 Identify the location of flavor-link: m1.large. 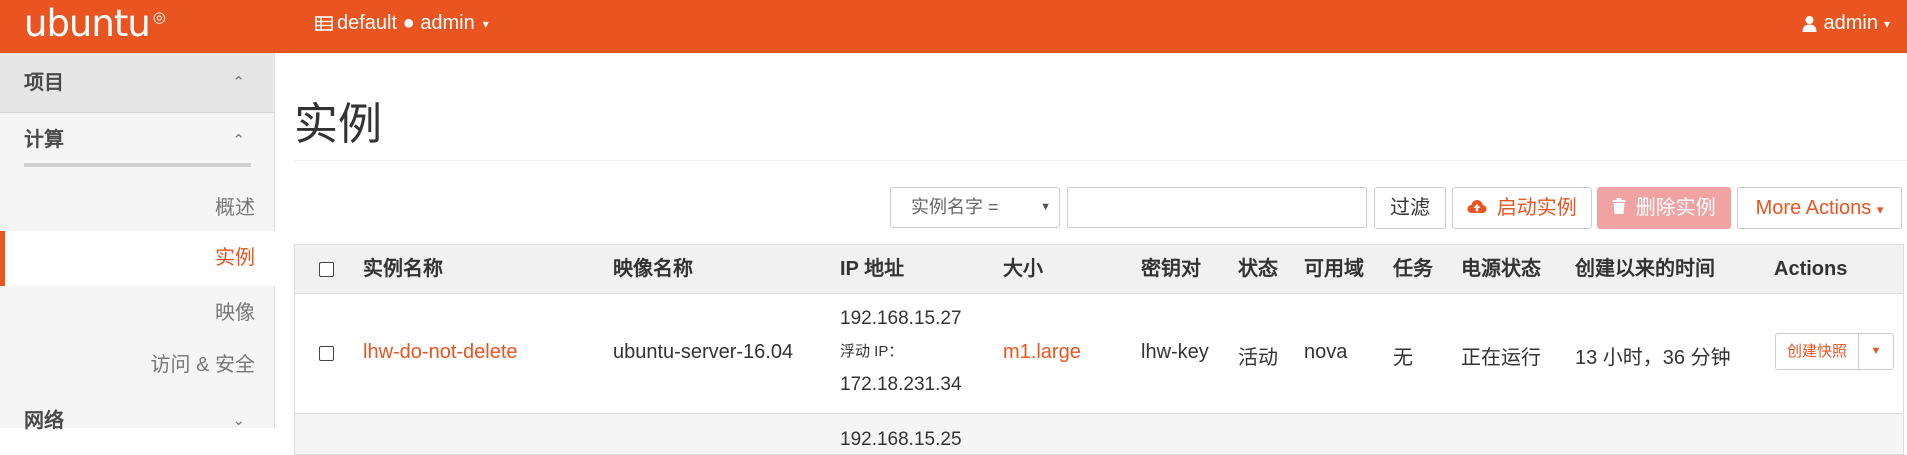
(1042, 352).